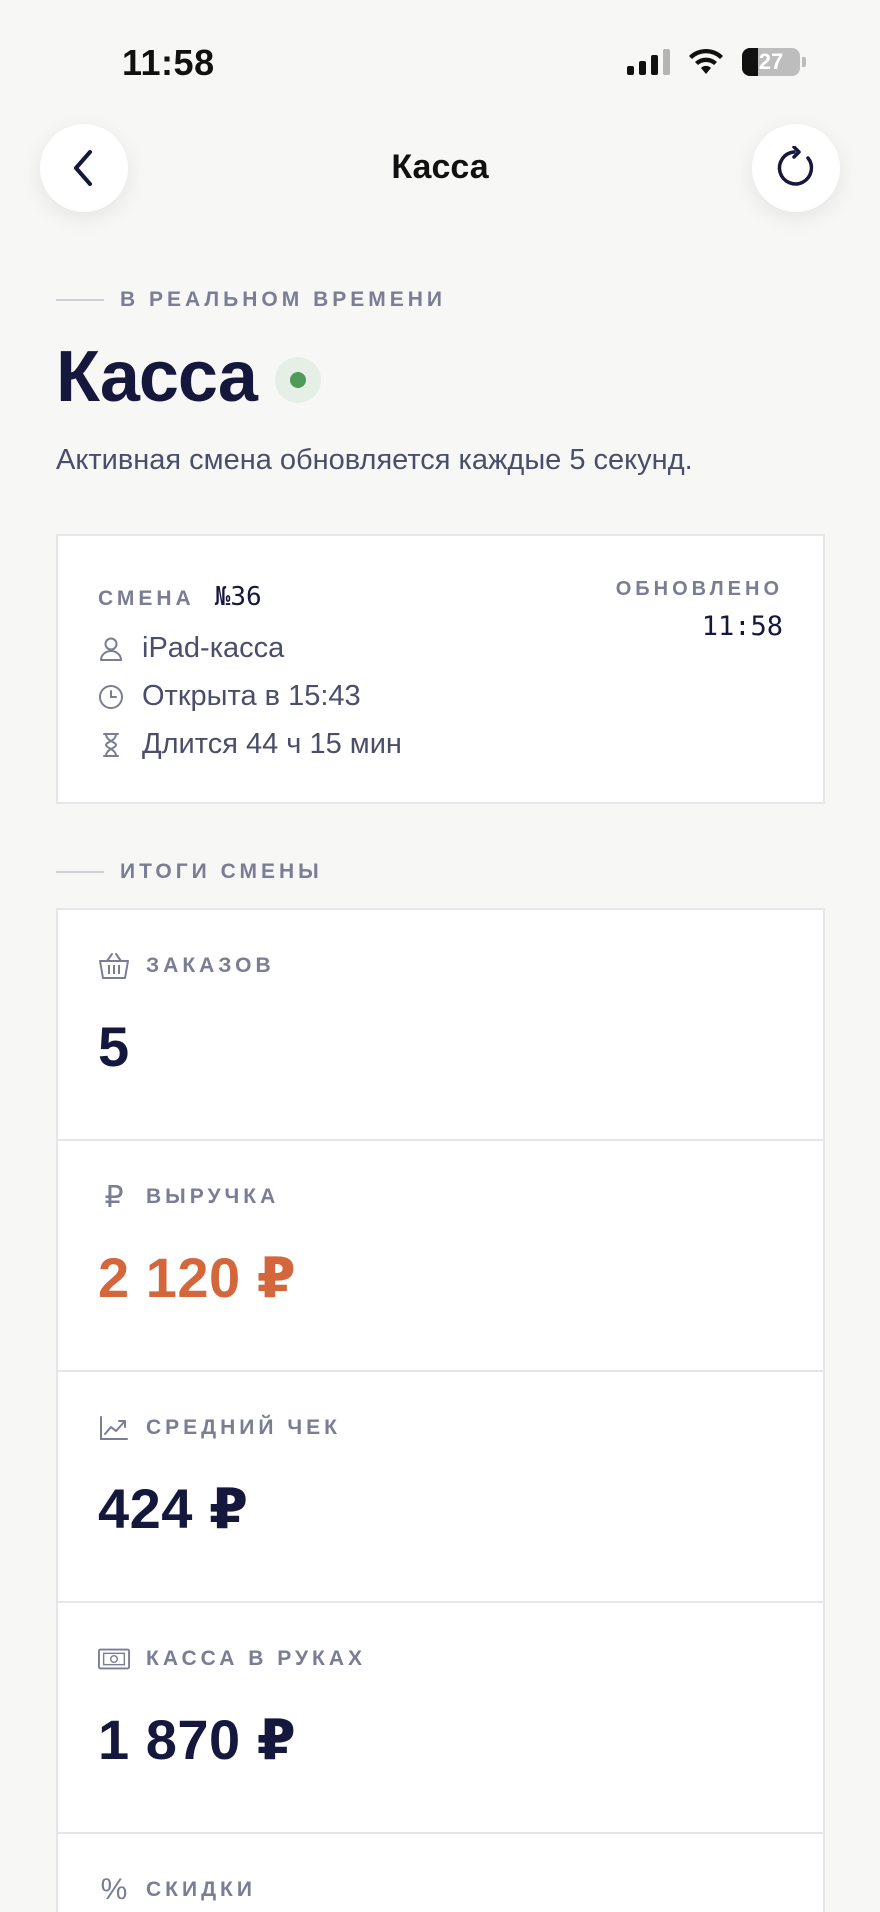 Image resolution: width=880 pixels, height=1912 pixels. Describe the element at coordinates (256, 1658) in the screenshot. I see `stat-cash-in-hand-label: КАССА В РУКАХ` at that location.